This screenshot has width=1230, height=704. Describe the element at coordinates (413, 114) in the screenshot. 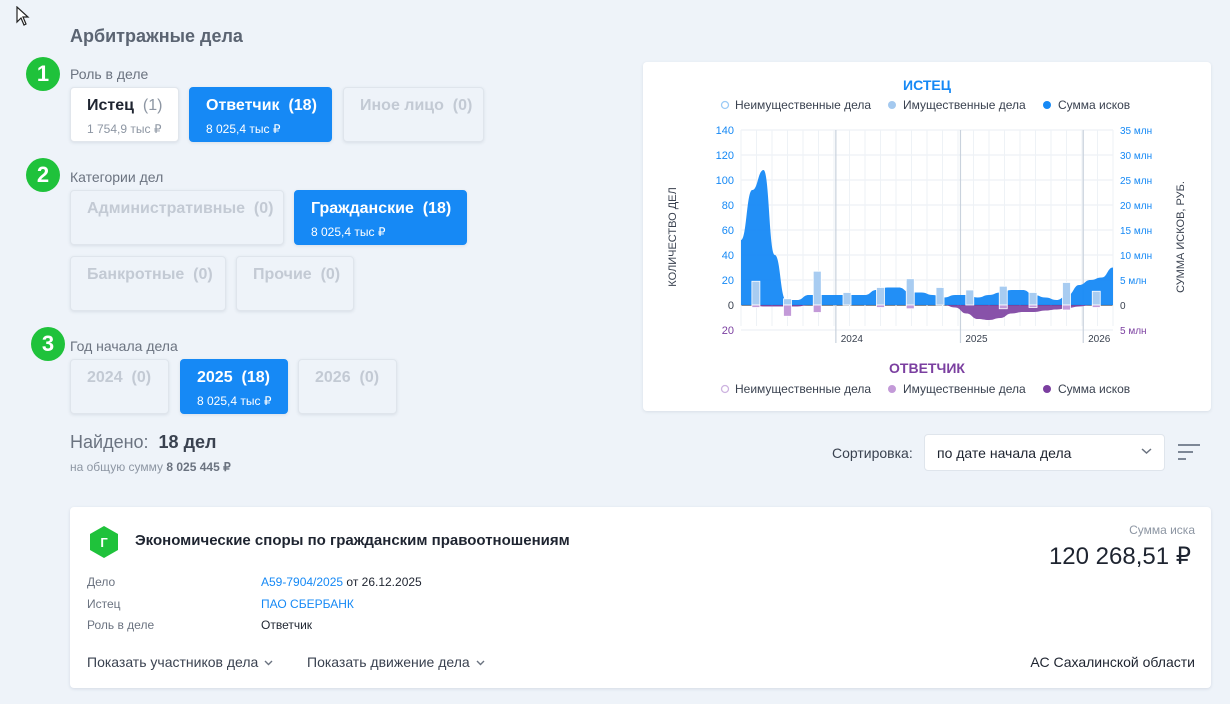

I see `role-chip-other: Иное лицо (0)` at that location.